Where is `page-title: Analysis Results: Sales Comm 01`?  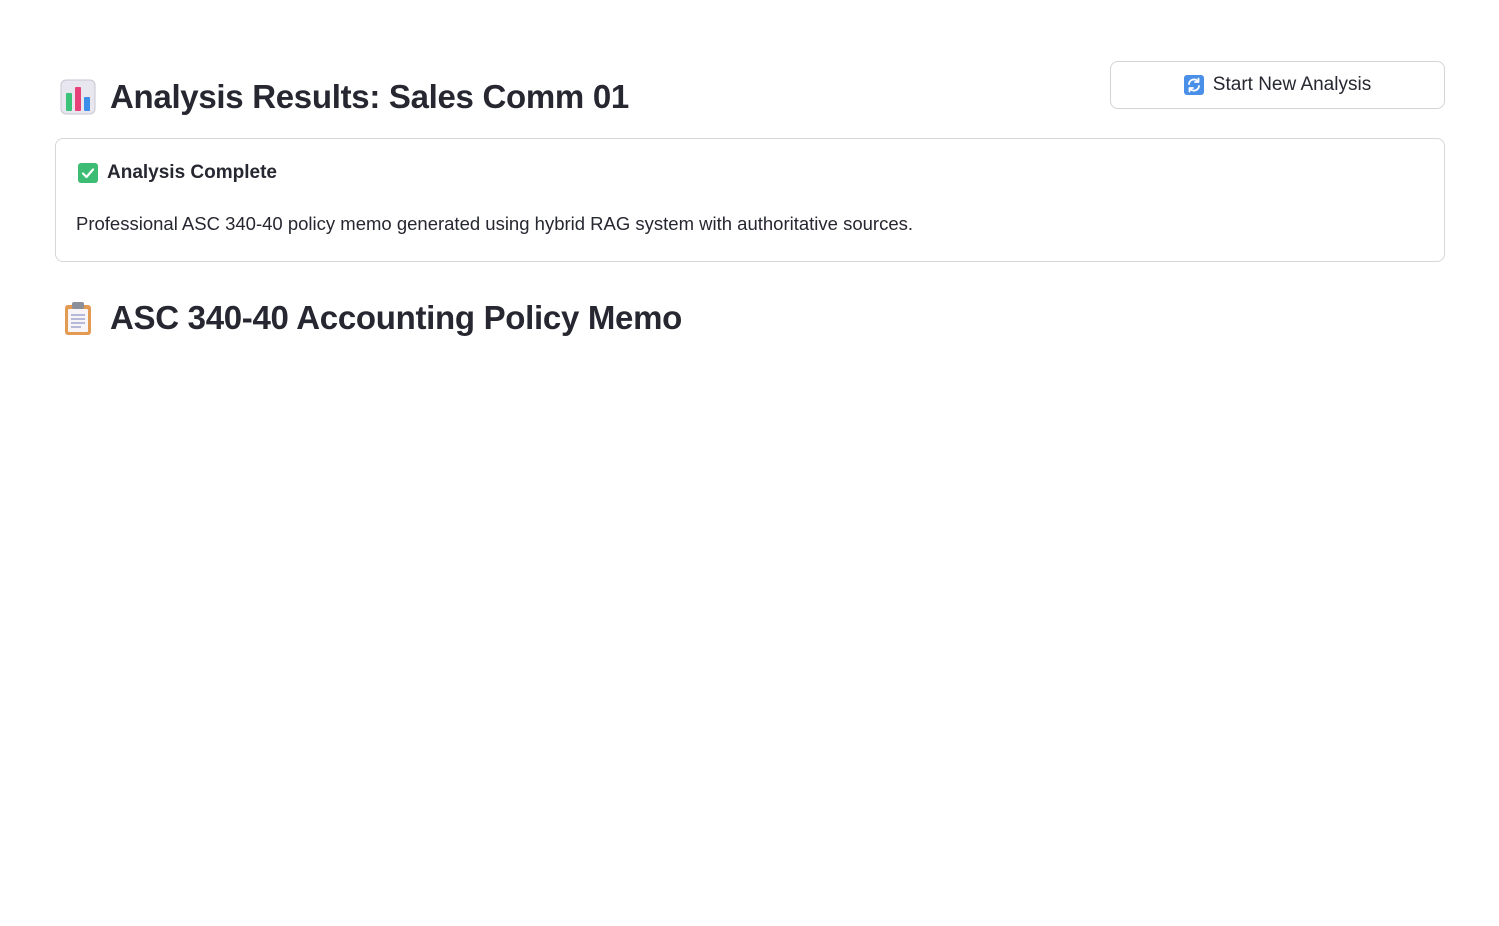 page-title: Analysis Results: Sales Comm 01 is located at coordinates (344, 97).